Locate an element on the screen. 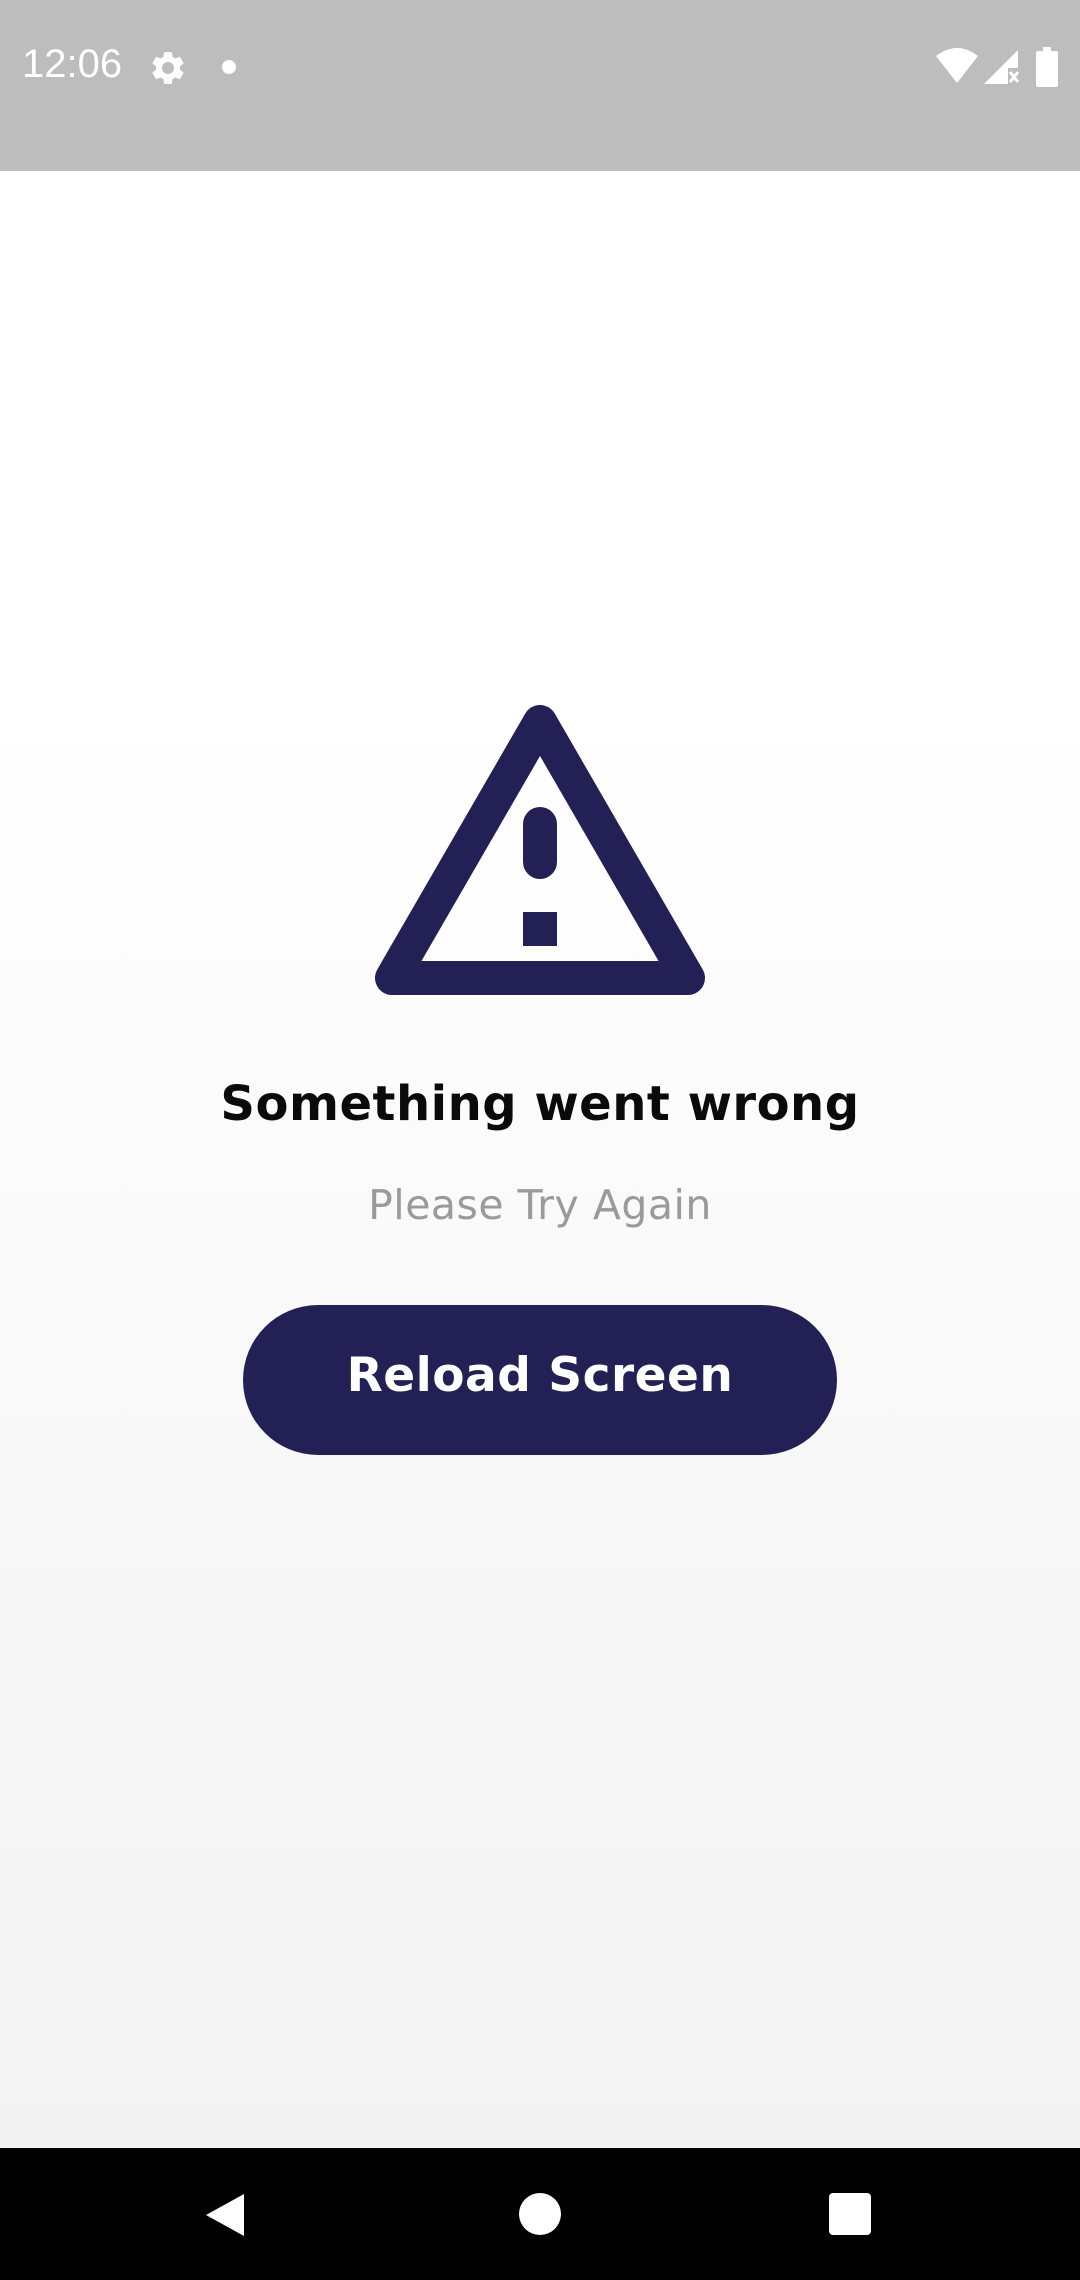  reload-screen-button-label: Reload Screen is located at coordinates (540, 1375).